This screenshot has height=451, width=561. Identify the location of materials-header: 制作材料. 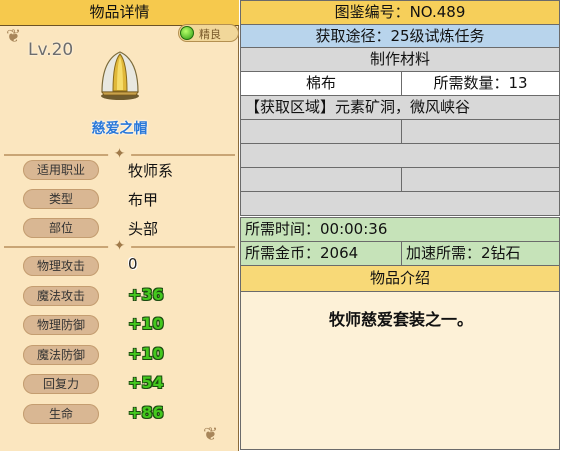
(400, 59).